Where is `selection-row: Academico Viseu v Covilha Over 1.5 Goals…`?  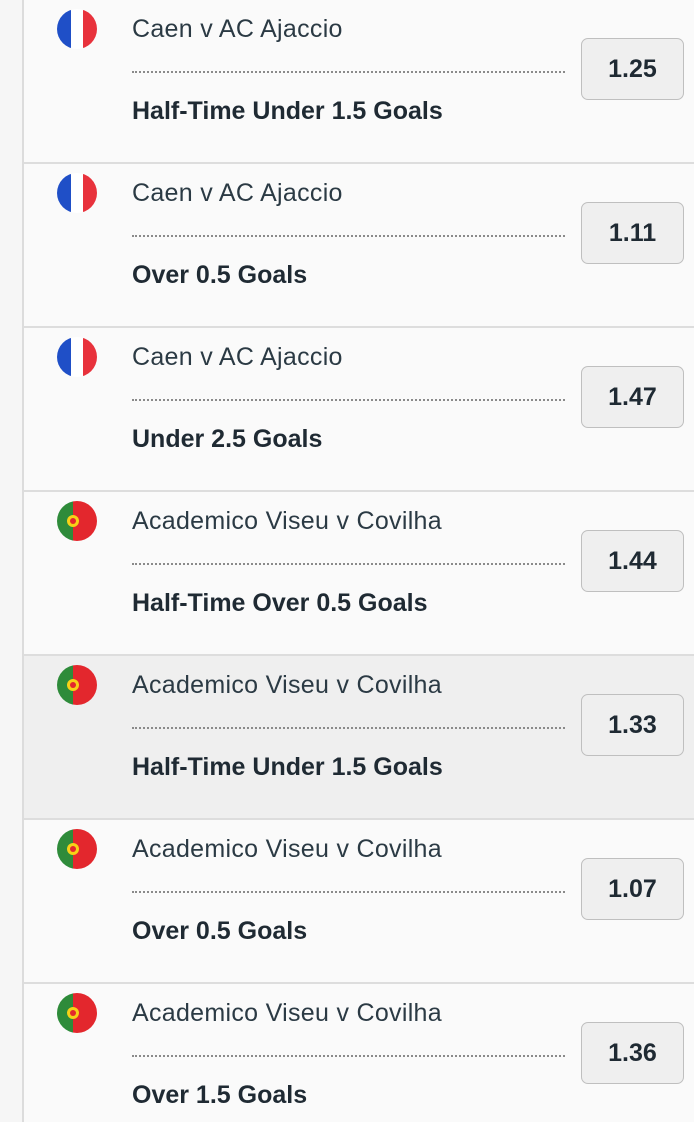 selection-row: Academico Viseu v Covilha Over 1.5 Goals… is located at coordinates (359, 1053).